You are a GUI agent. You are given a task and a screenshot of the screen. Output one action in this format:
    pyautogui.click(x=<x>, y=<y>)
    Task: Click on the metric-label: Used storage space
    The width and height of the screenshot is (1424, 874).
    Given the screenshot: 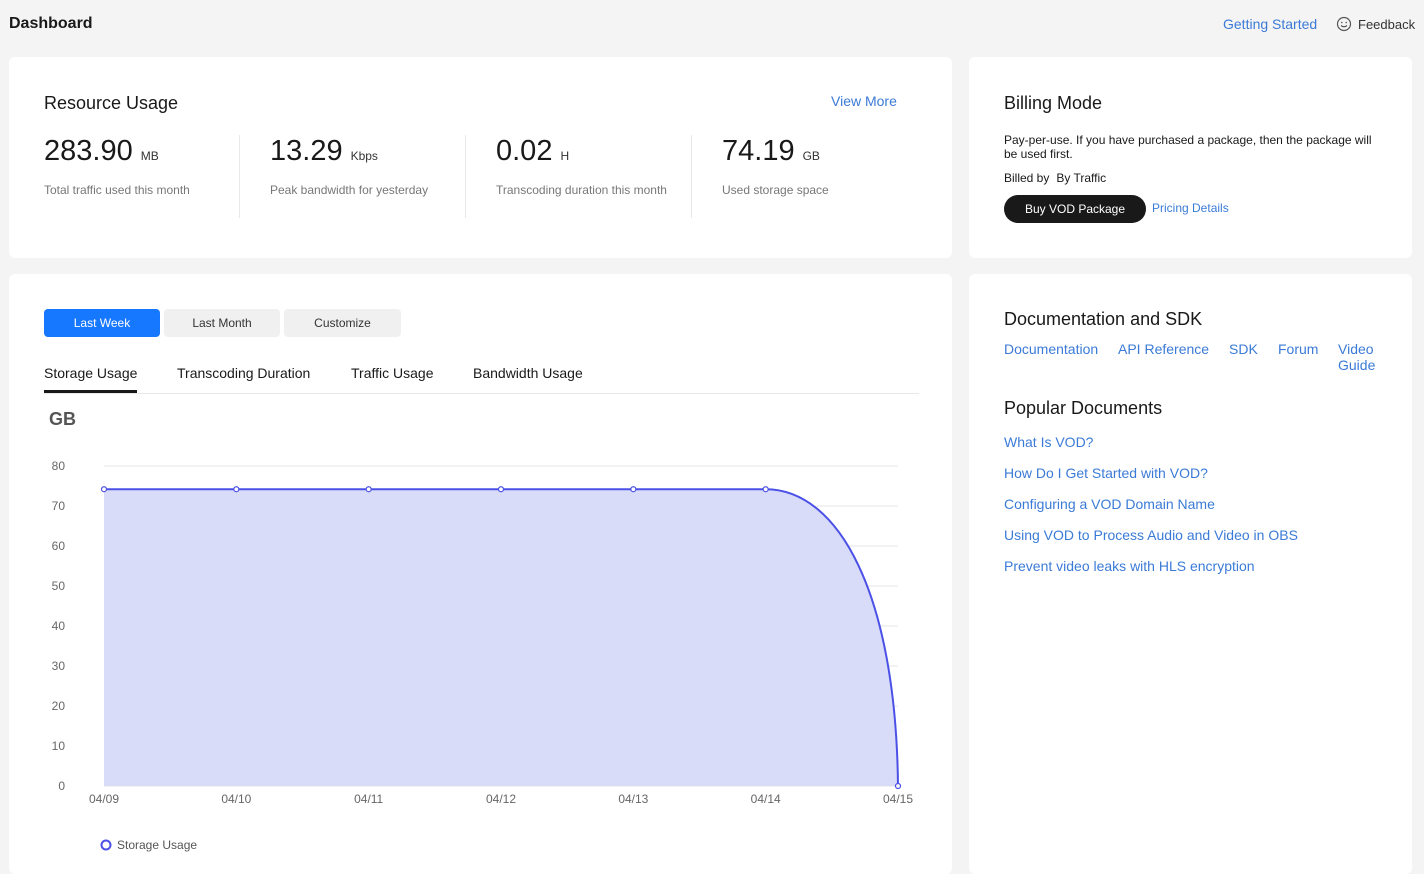 What is the action you would take?
    pyautogui.click(x=775, y=190)
    